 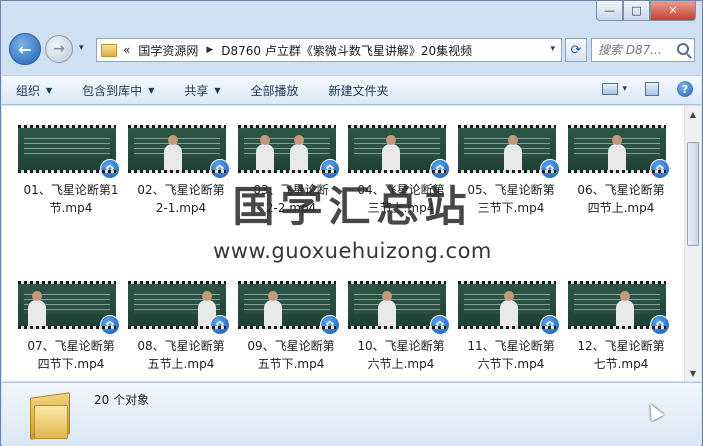 I want to click on file-name-line1: 12、飞星论断第, so click(x=621, y=346).